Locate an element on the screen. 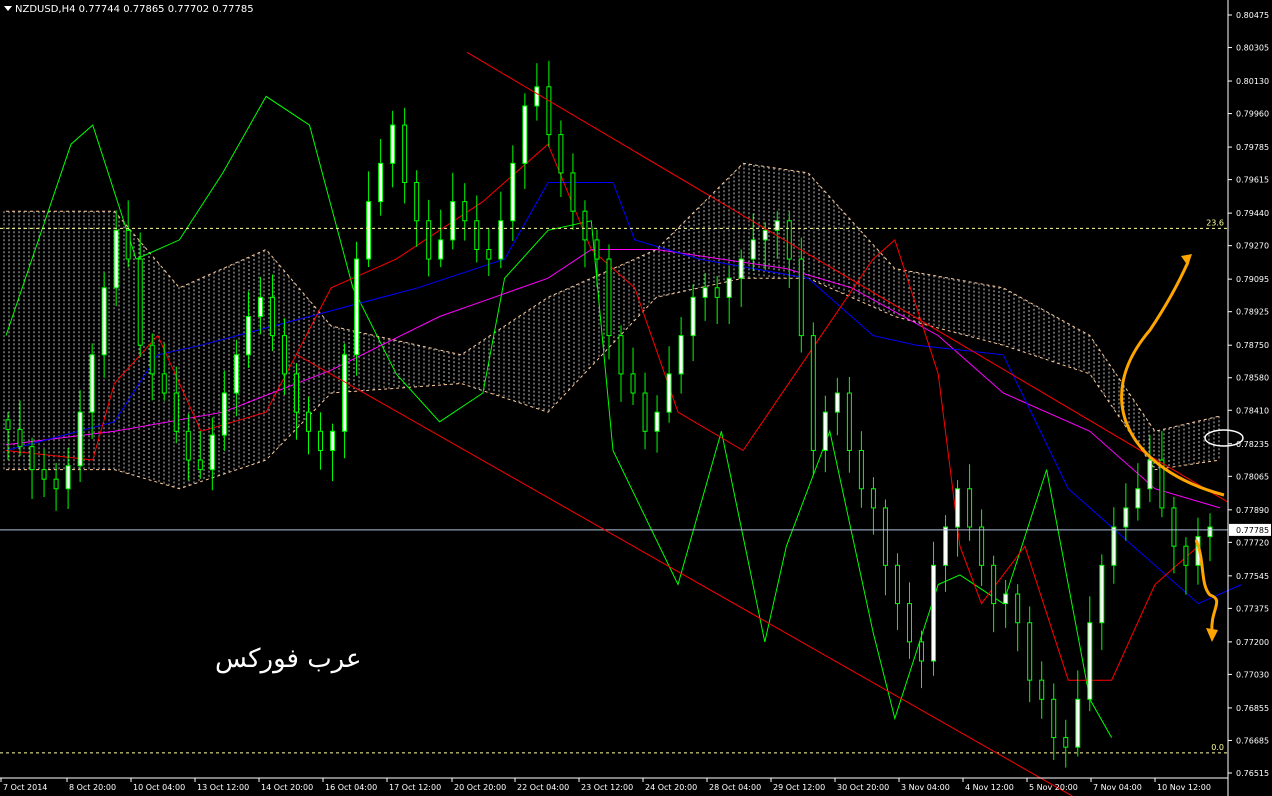  y-tick-label: 0.78925 is located at coordinates (1252, 312).